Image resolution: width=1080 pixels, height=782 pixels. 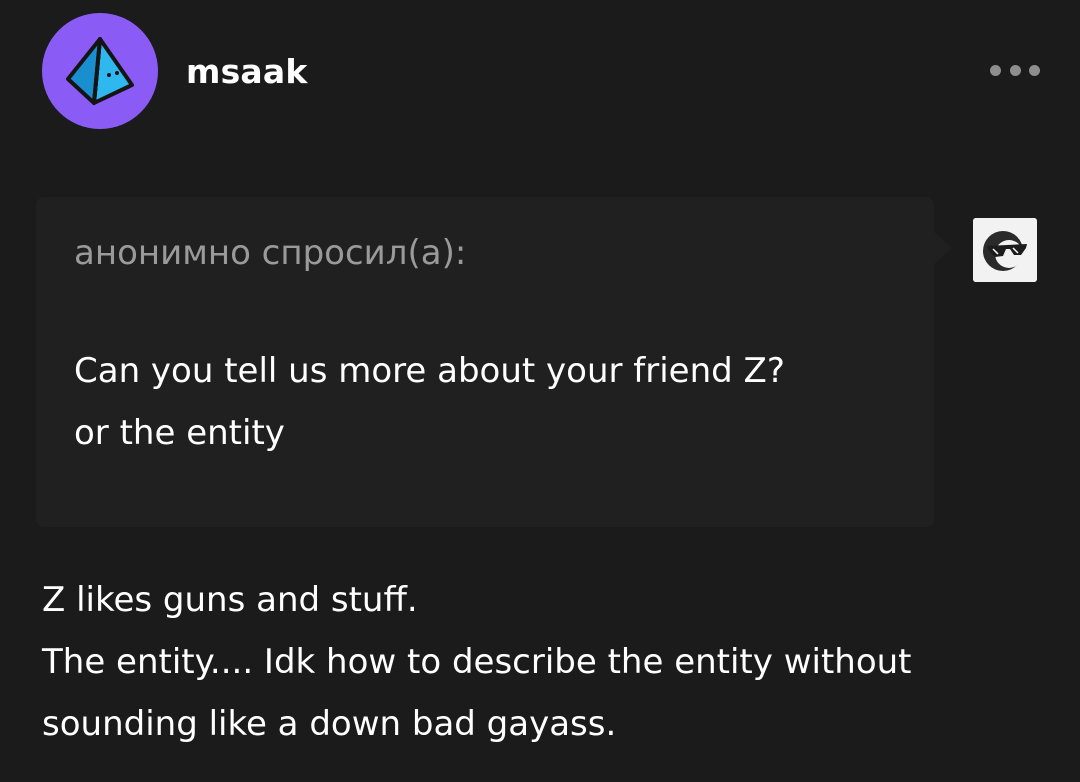 I want to click on author-username: msaak, so click(x=247, y=72).